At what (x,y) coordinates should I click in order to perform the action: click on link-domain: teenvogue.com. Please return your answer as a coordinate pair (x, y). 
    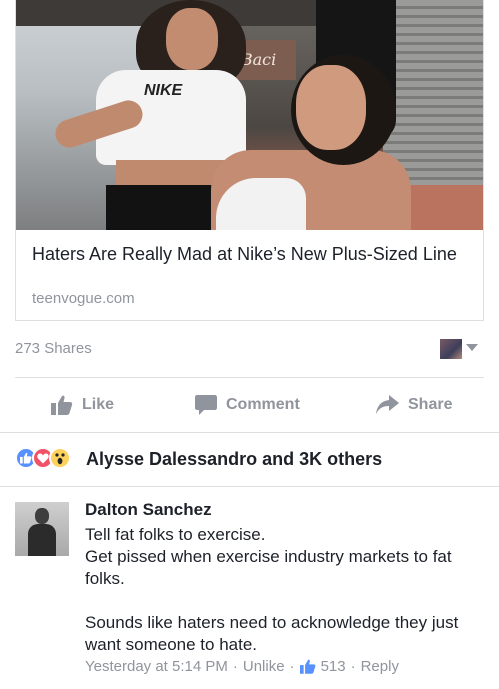
    Looking at the image, I should click on (83, 298).